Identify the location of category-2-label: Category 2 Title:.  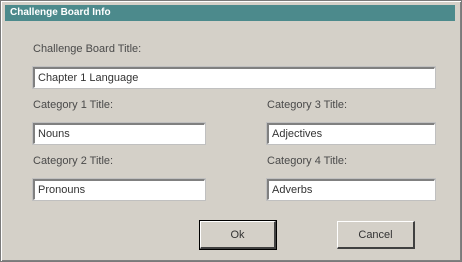
(73, 161).